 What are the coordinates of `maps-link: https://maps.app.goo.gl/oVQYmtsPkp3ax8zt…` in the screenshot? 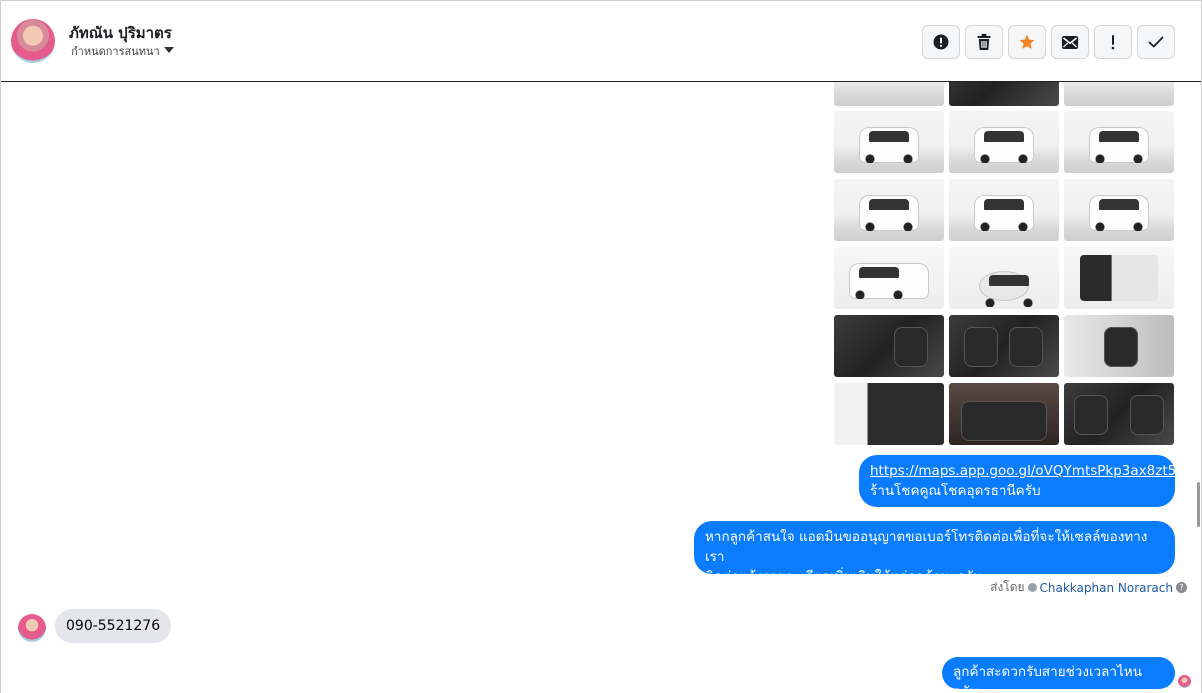 It's located at (1023, 471).